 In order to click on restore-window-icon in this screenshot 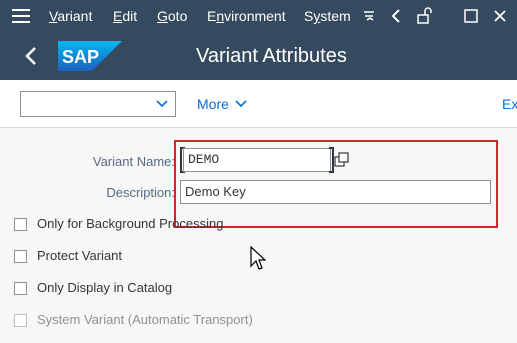, I will do `click(471, 16)`.